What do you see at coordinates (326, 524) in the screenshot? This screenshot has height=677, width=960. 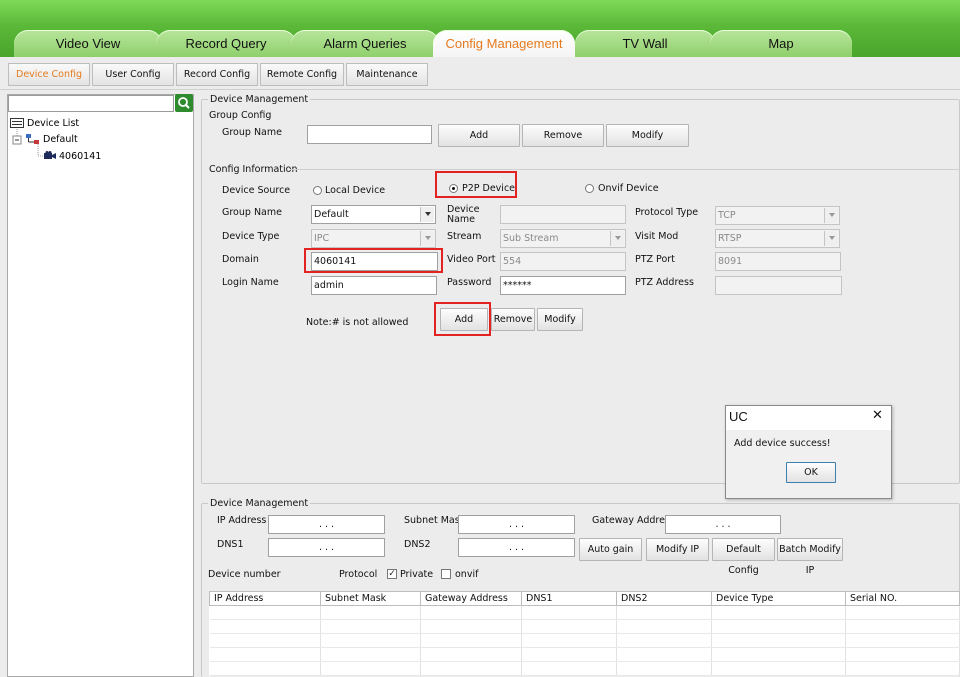 I see `ip-address-input: . . .` at bounding box center [326, 524].